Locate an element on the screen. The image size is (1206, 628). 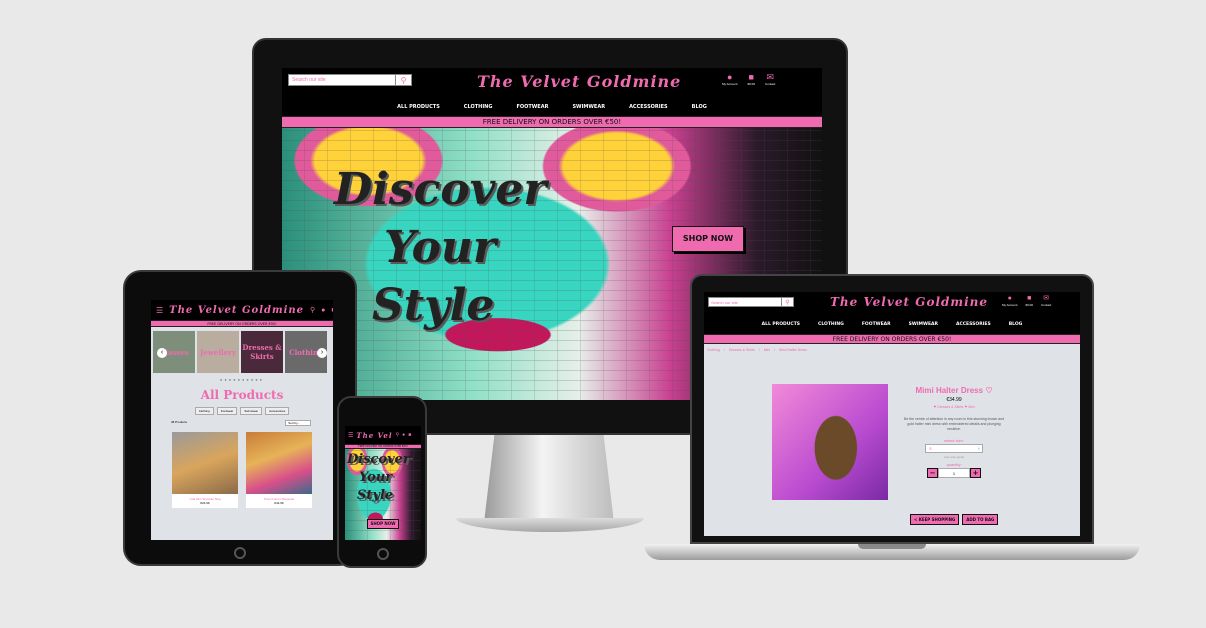
chevron-down-icon: ˅ is located at coordinates (978, 448).